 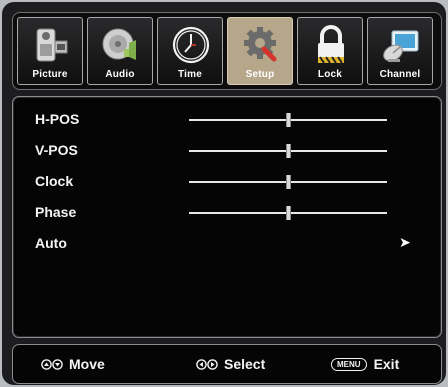 I want to click on footer-hints: Move Select MENU Exit, so click(x=227, y=364).